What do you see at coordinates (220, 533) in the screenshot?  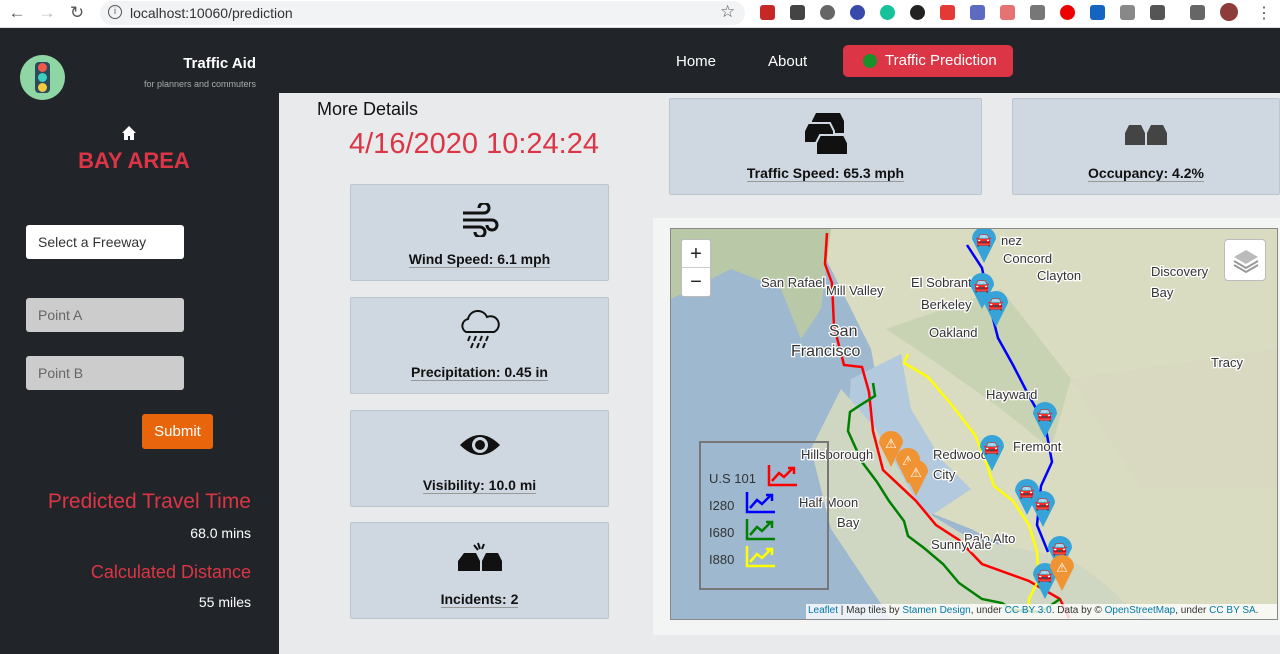 I see `travel-time-value: 68.0 mins` at bounding box center [220, 533].